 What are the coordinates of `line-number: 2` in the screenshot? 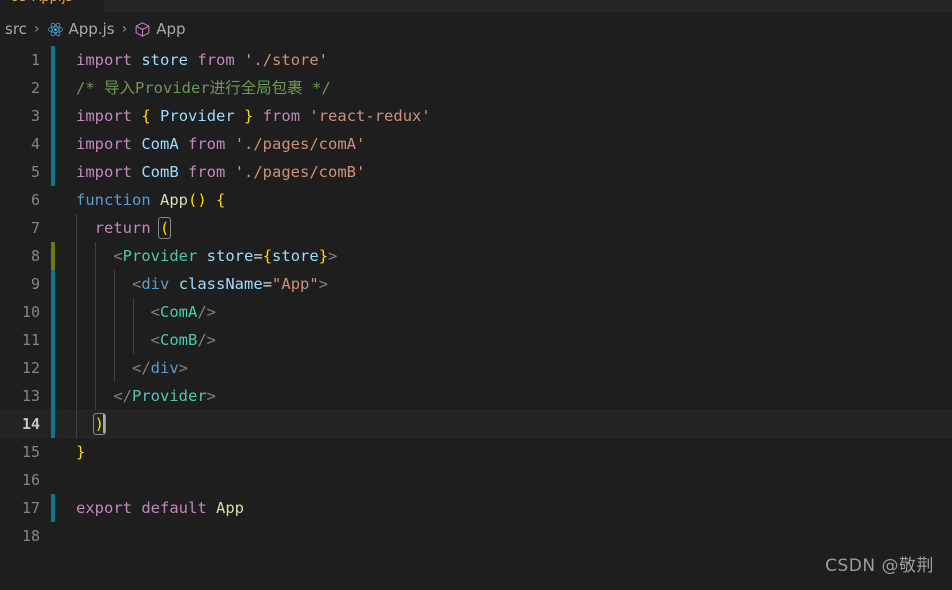 It's located at (35, 88).